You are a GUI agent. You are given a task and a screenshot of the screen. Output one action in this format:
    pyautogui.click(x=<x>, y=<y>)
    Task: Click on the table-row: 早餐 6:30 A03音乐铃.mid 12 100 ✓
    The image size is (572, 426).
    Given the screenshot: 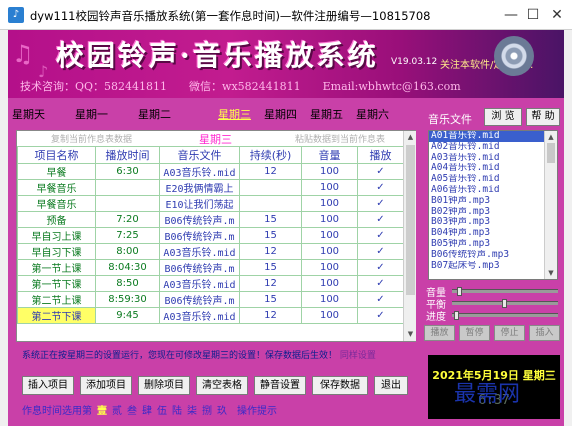 What is the action you would take?
    pyautogui.click(x=210, y=171)
    